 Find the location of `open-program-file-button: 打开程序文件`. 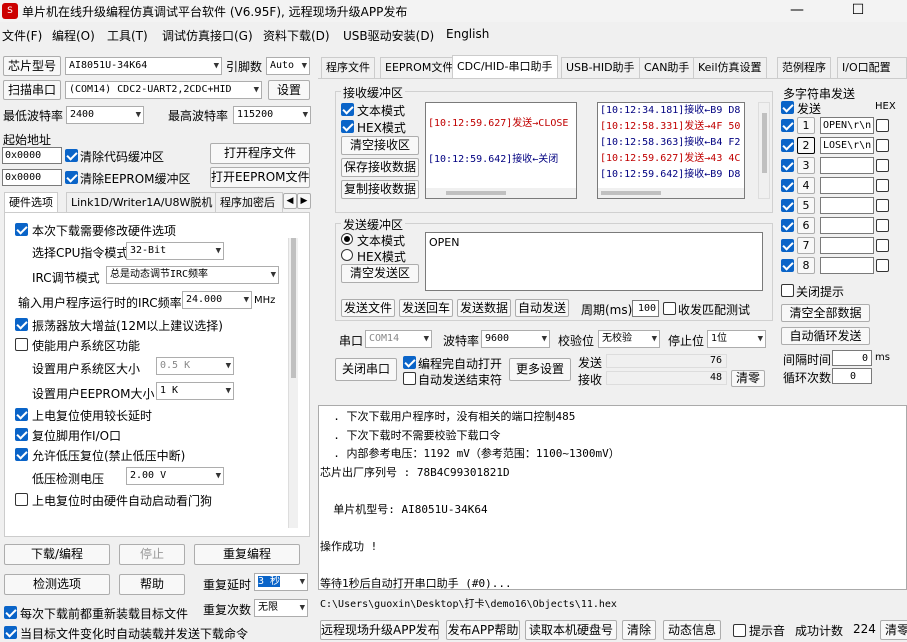

open-program-file-button: 打开程序文件 is located at coordinates (260, 153).